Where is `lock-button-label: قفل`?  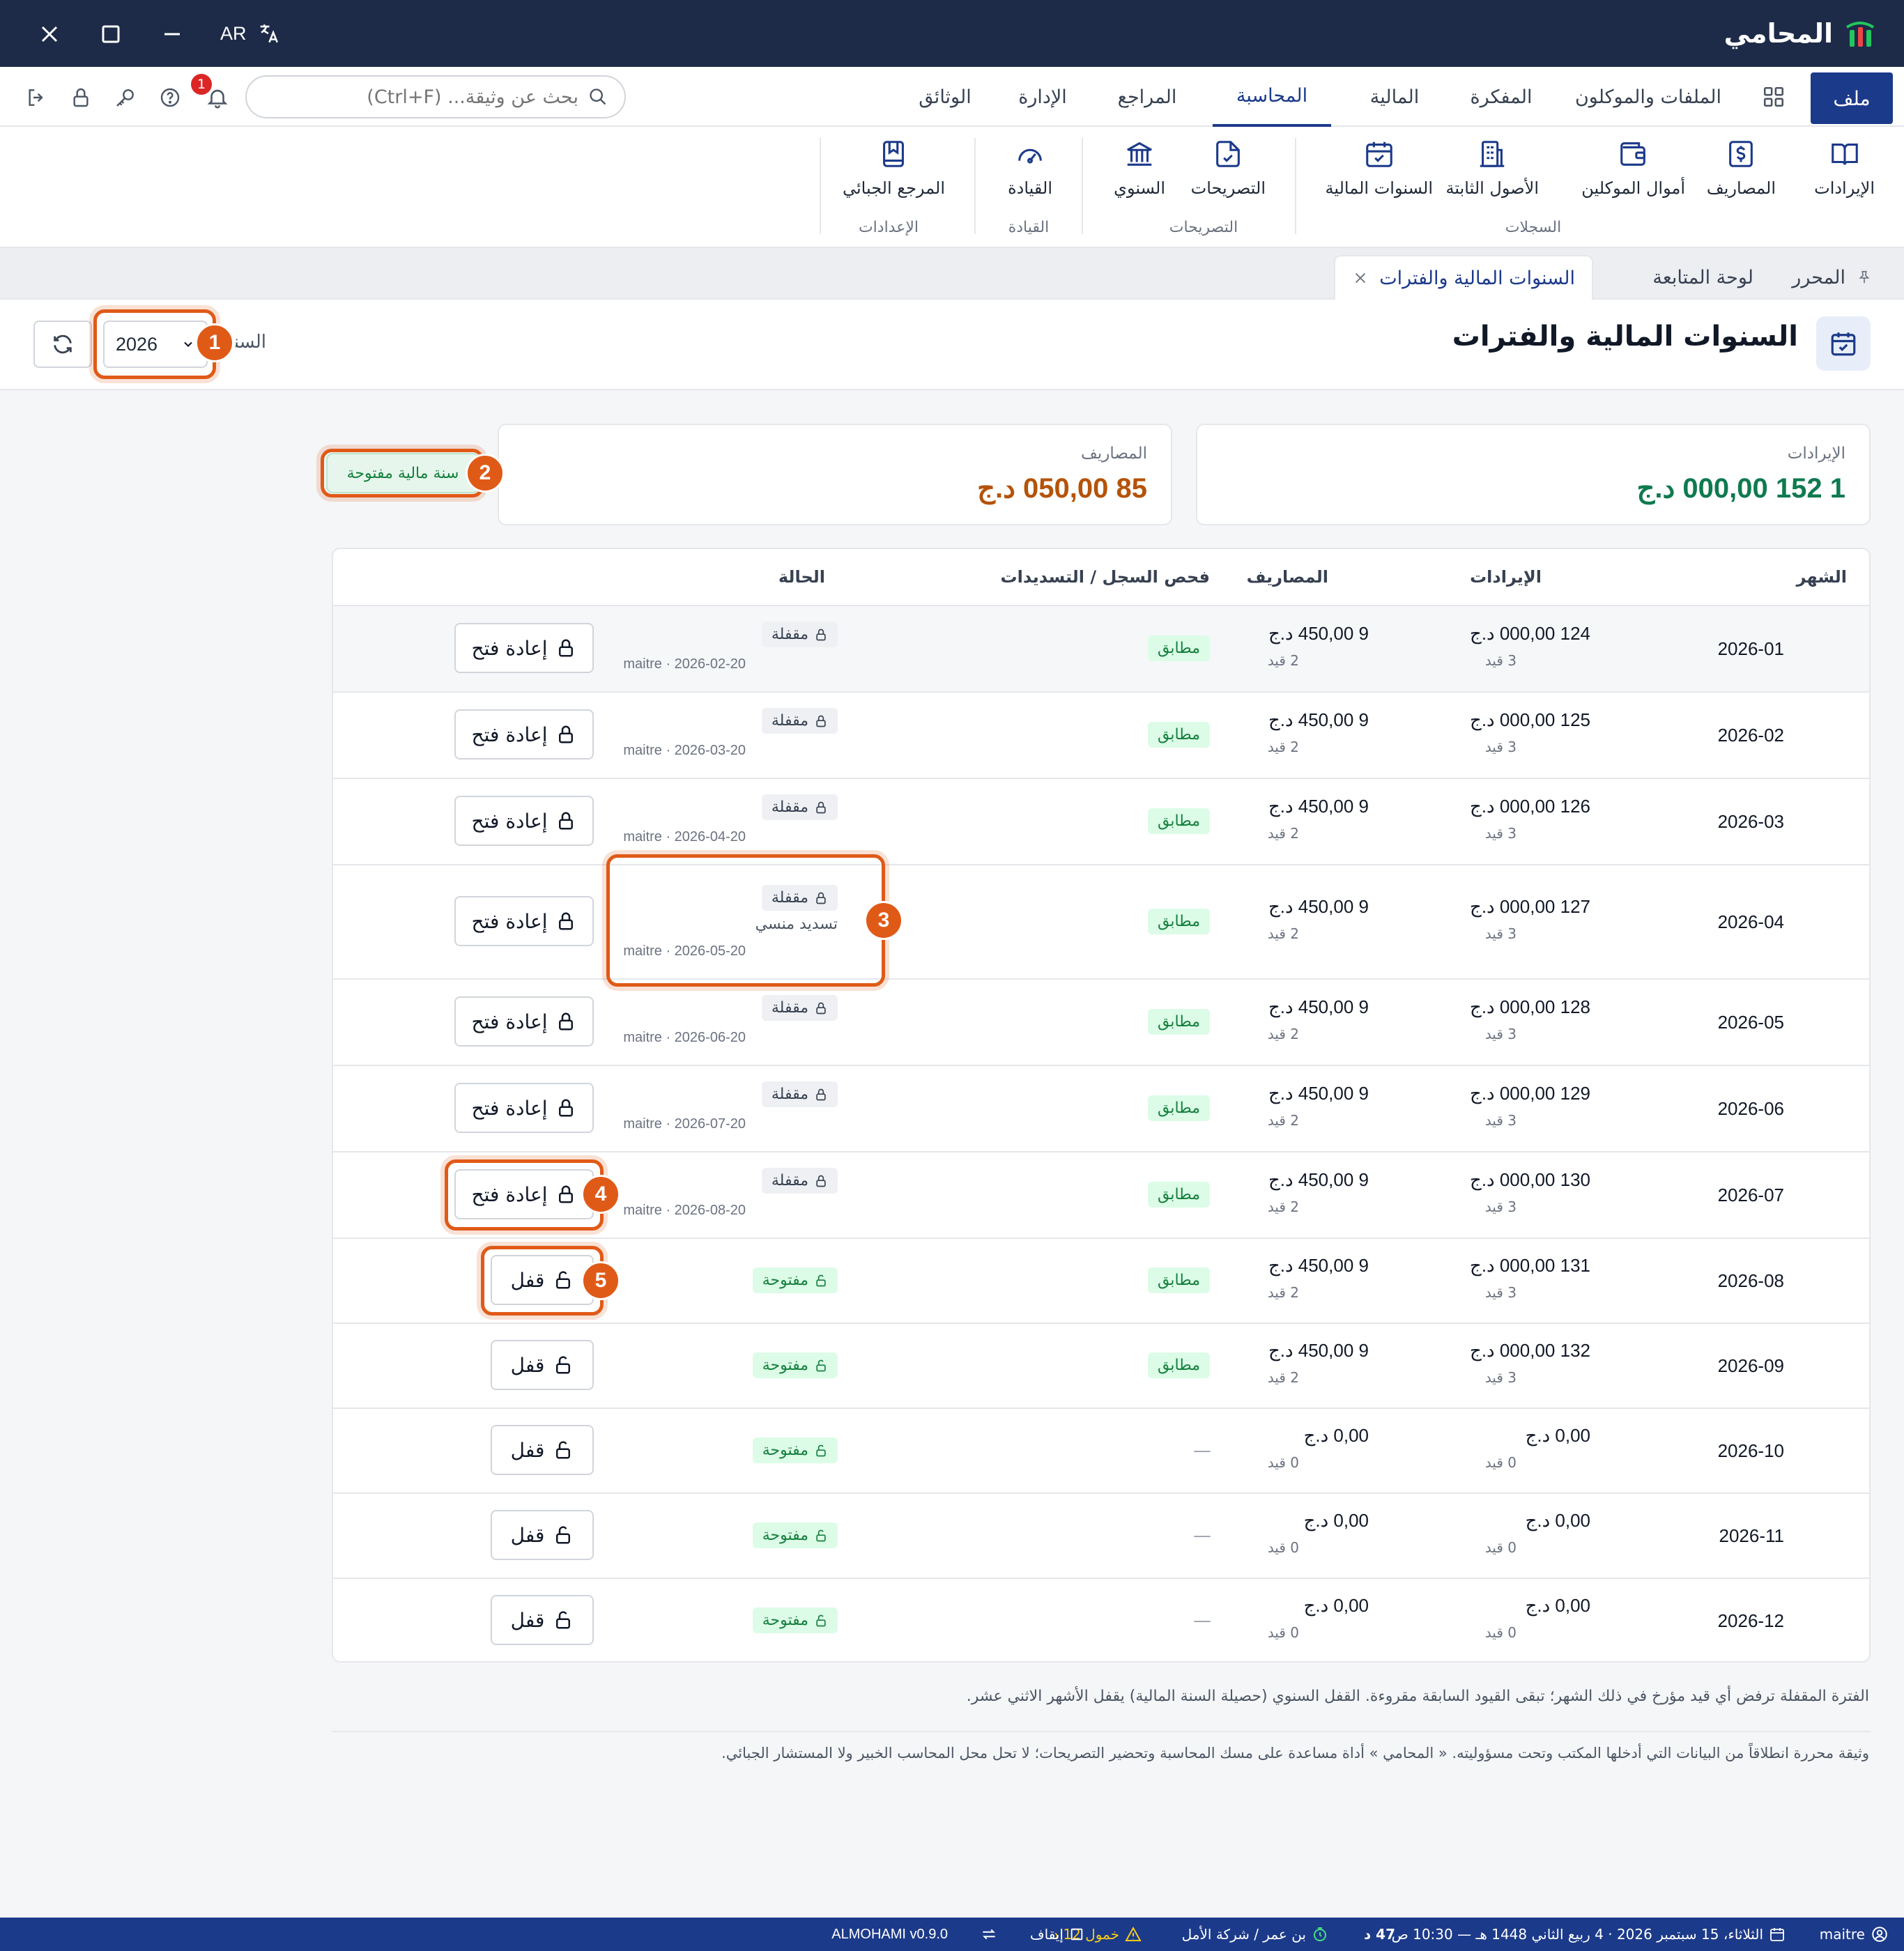
lock-button-label: قفل is located at coordinates (527, 1450).